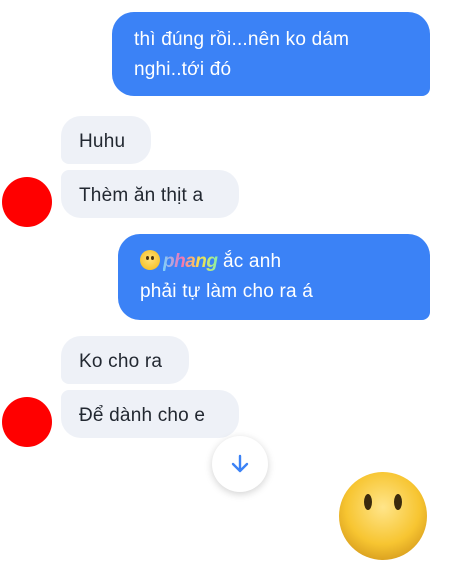  Describe the element at coordinates (141, 195) in the screenshot. I see `message-text: Thèm ăn thịt a` at that location.